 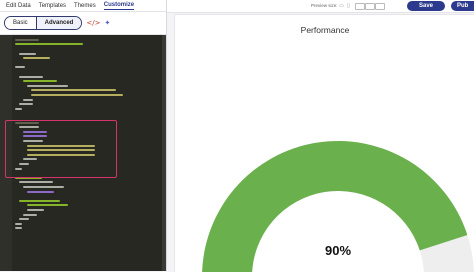 I want to click on menu-themes: Themes, so click(x=85, y=6).